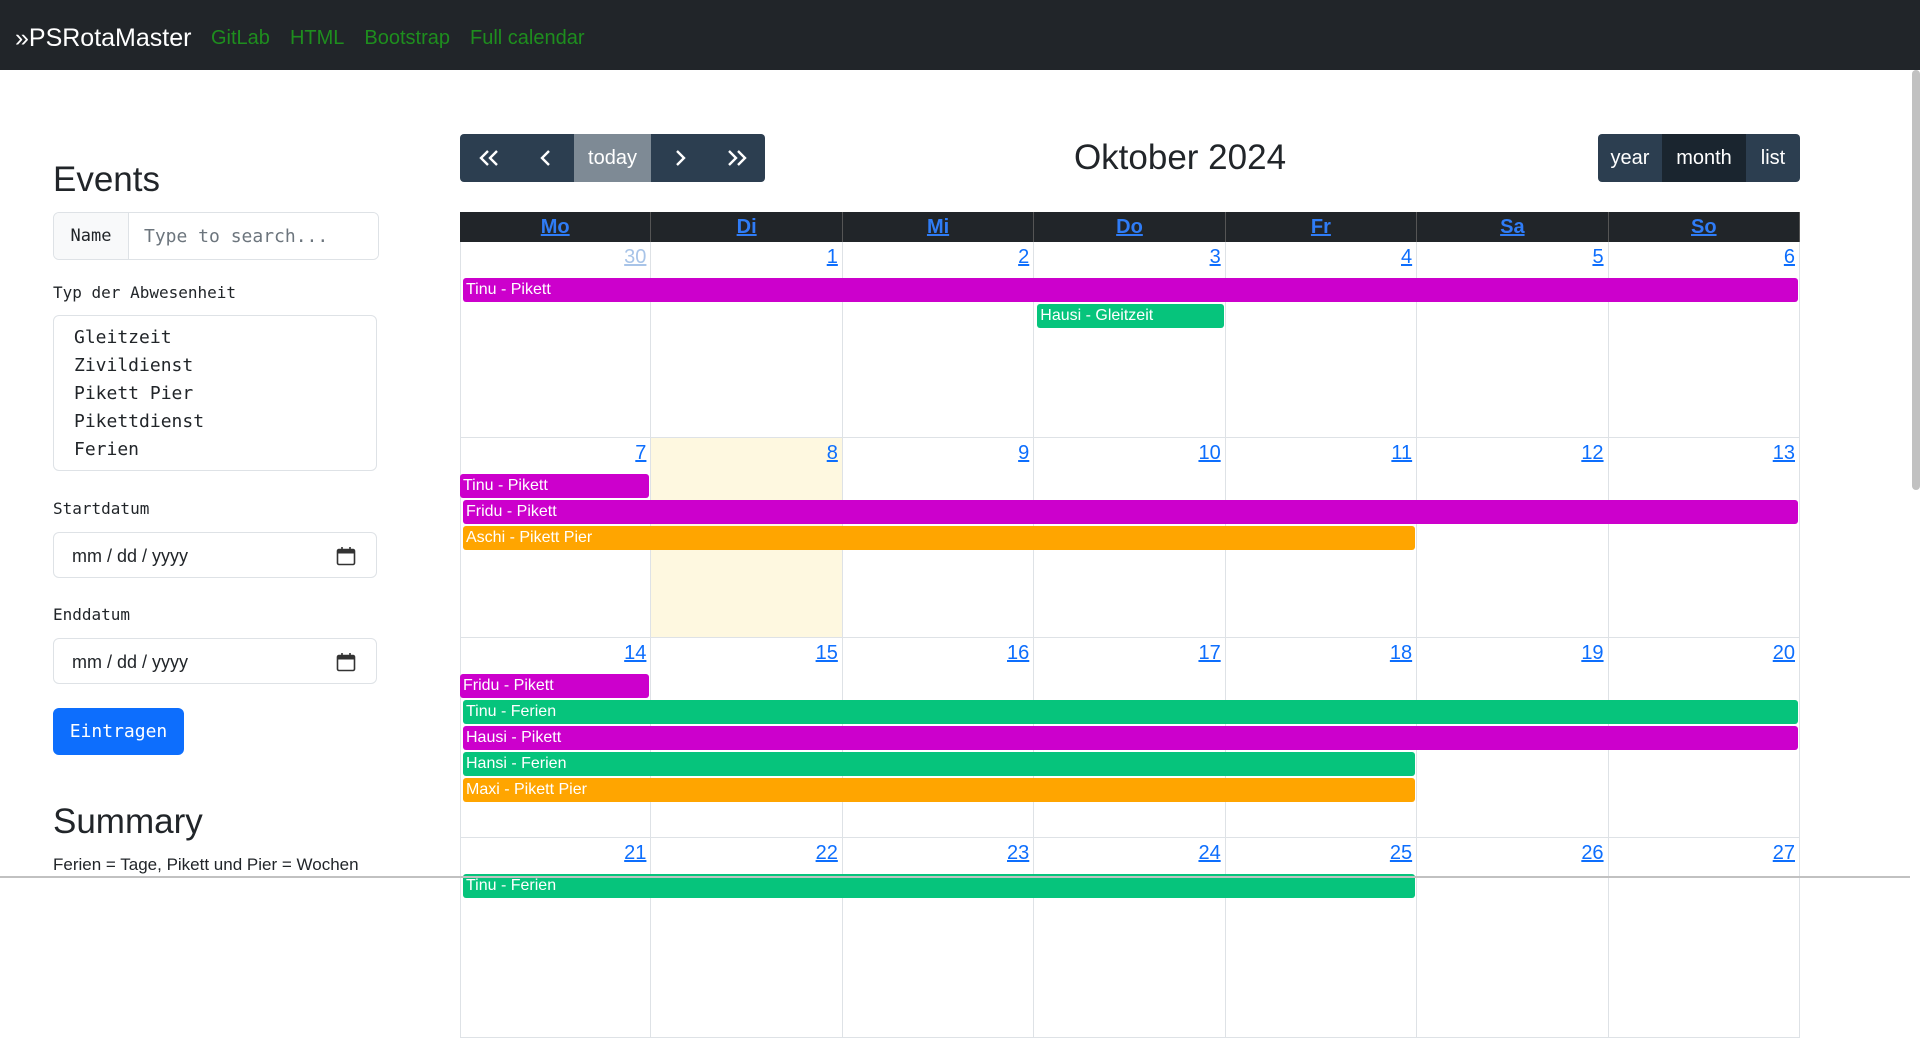  What do you see at coordinates (1592, 653) in the screenshot?
I see `day-number: 19` at bounding box center [1592, 653].